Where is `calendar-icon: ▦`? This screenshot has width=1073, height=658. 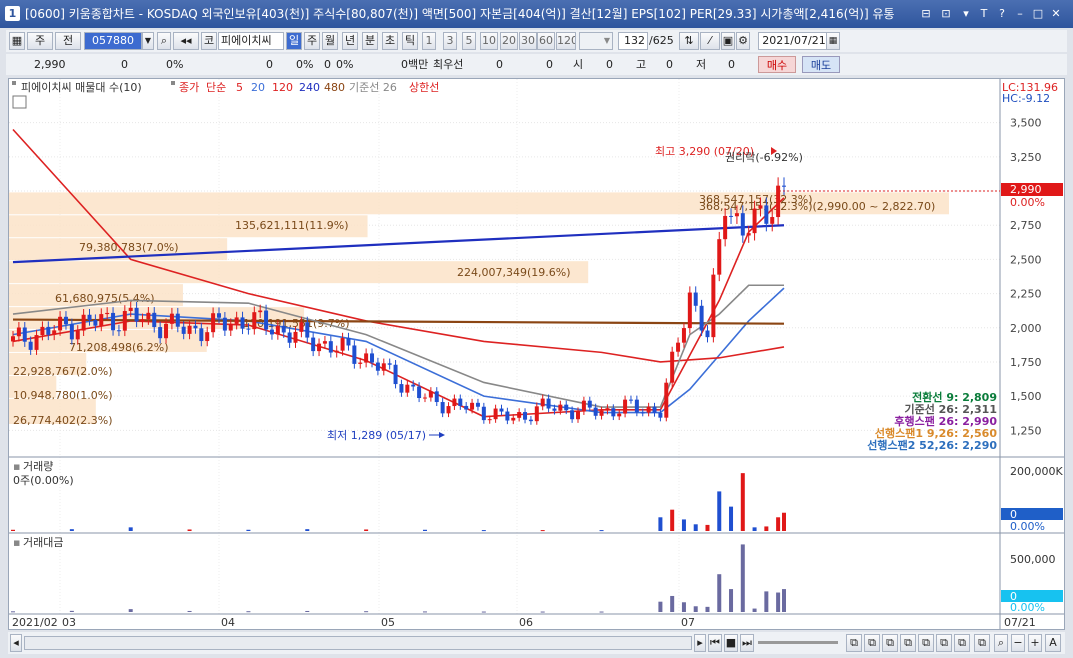 calendar-icon: ▦ is located at coordinates (833, 41).